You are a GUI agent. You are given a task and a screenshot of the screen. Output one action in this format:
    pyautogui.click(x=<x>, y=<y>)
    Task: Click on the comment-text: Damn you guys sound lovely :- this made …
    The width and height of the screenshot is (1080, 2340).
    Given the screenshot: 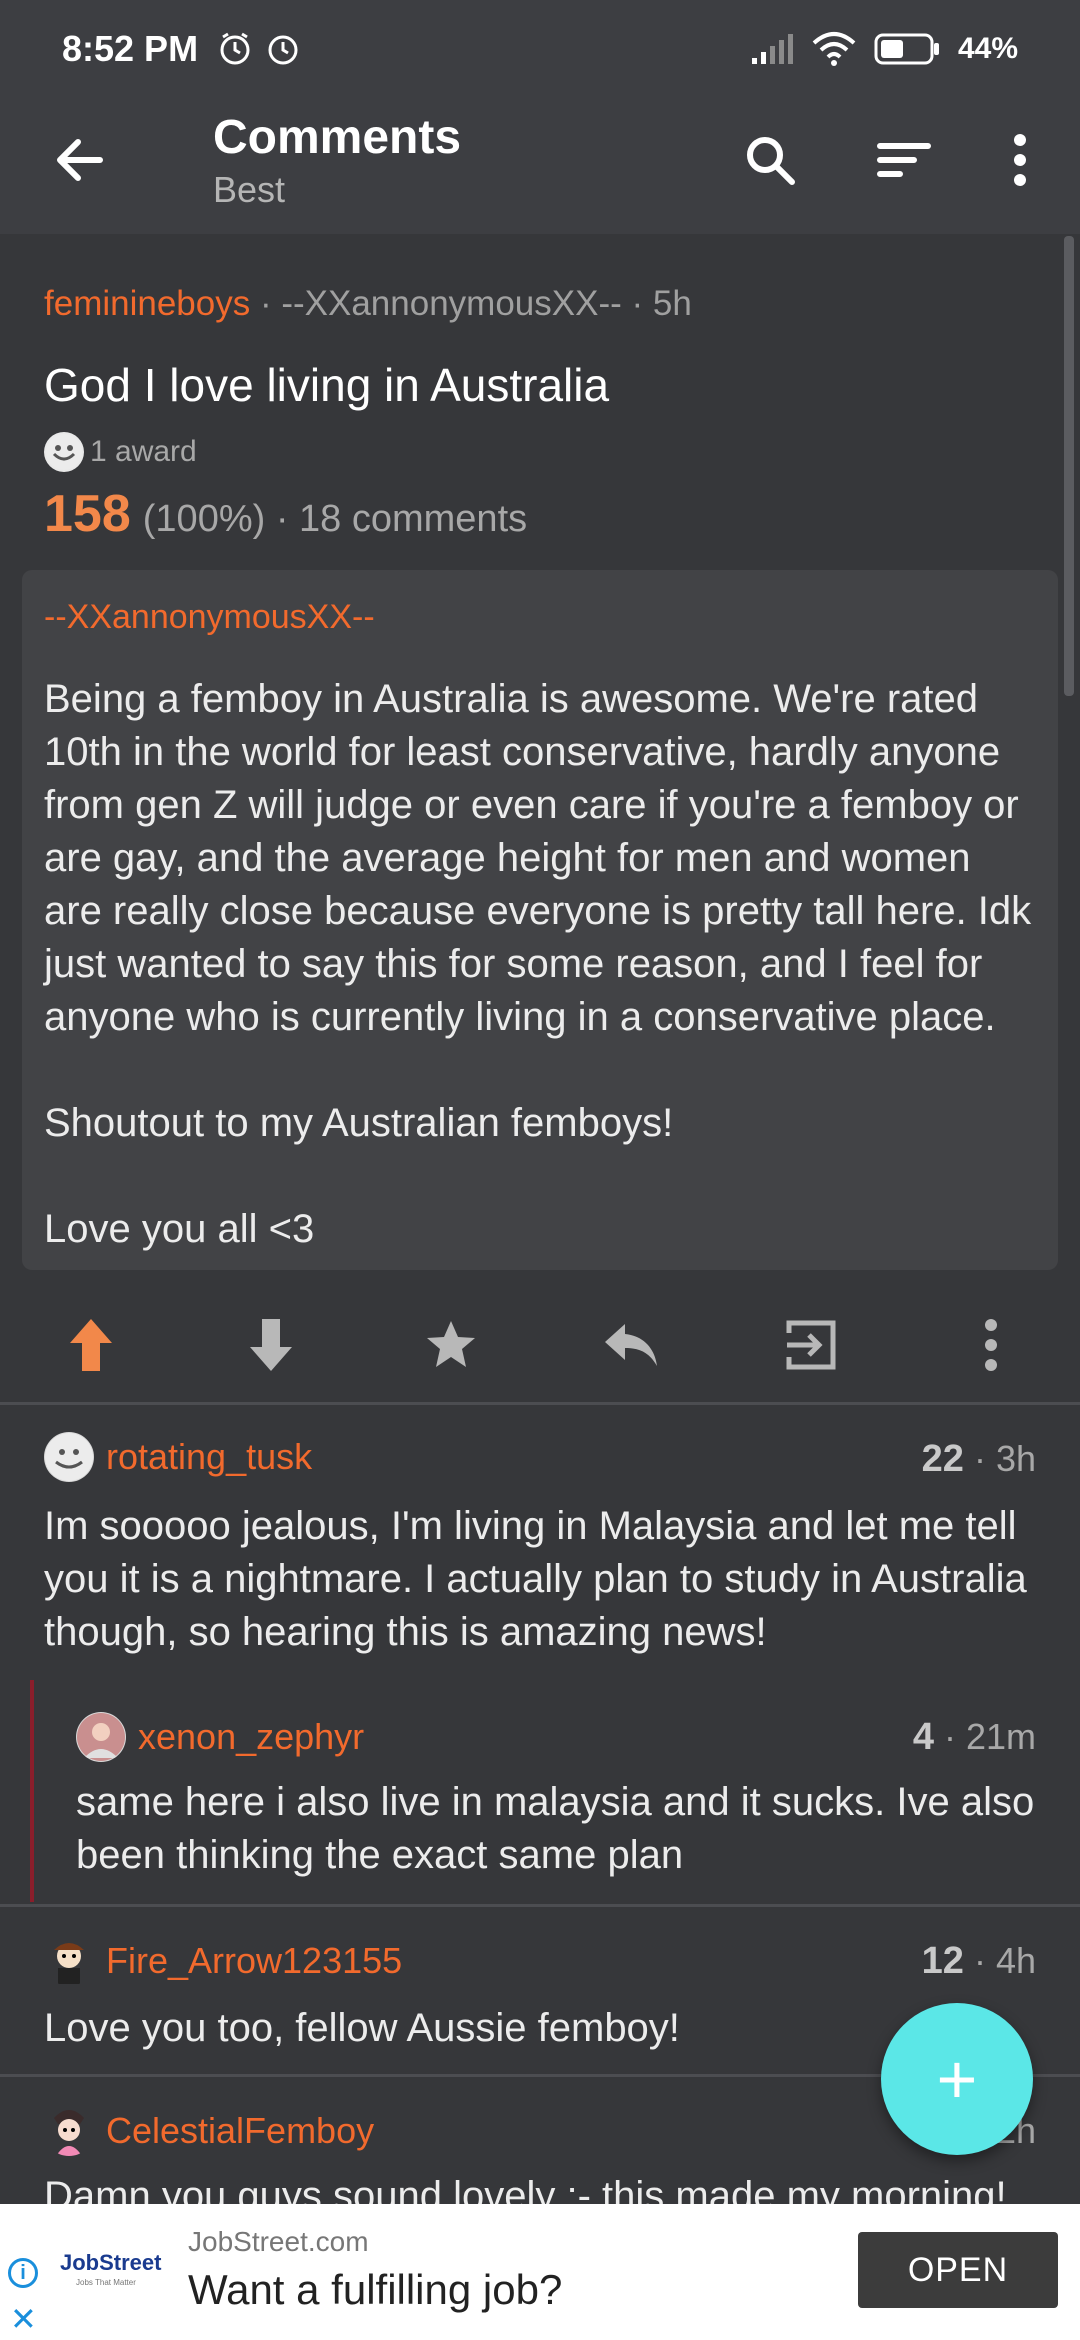 What is the action you would take?
    pyautogui.click(x=525, y=2189)
    